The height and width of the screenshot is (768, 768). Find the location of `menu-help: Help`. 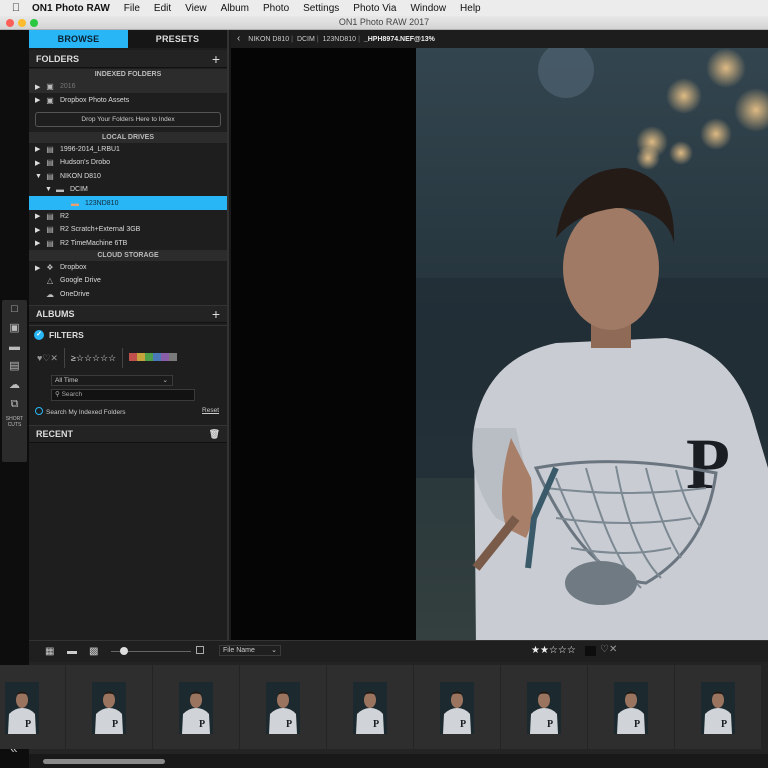

menu-help: Help is located at coordinates (470, 8).